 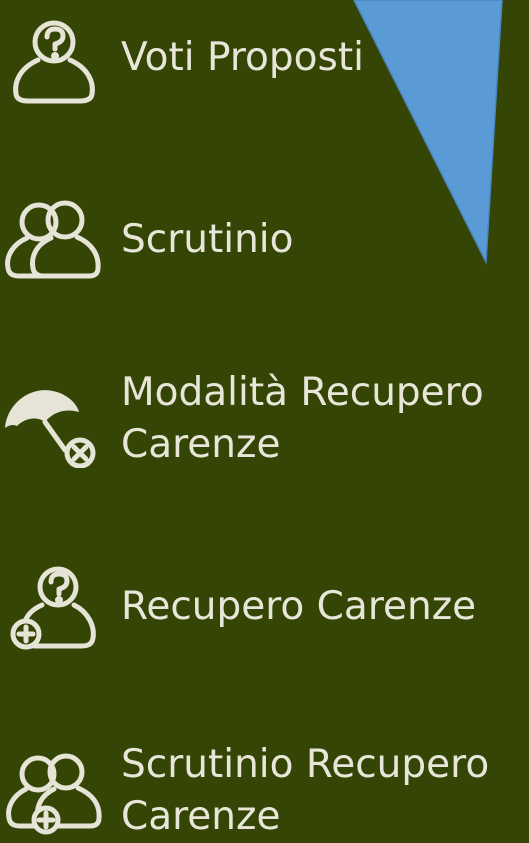 I want to click on overlay-arrow-shape, so click(x=428, y=132).